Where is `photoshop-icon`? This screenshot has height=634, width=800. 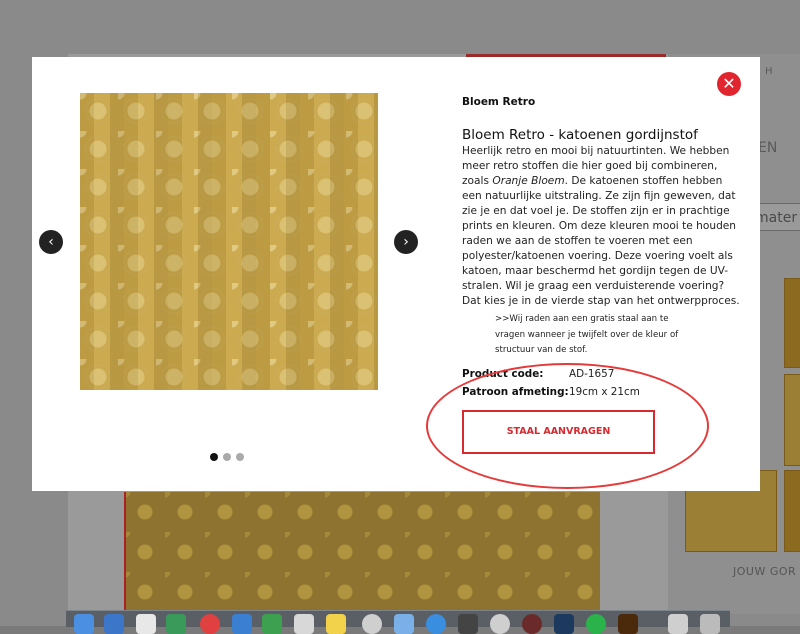
photoshop-icon is located at coordinates (564, 624).